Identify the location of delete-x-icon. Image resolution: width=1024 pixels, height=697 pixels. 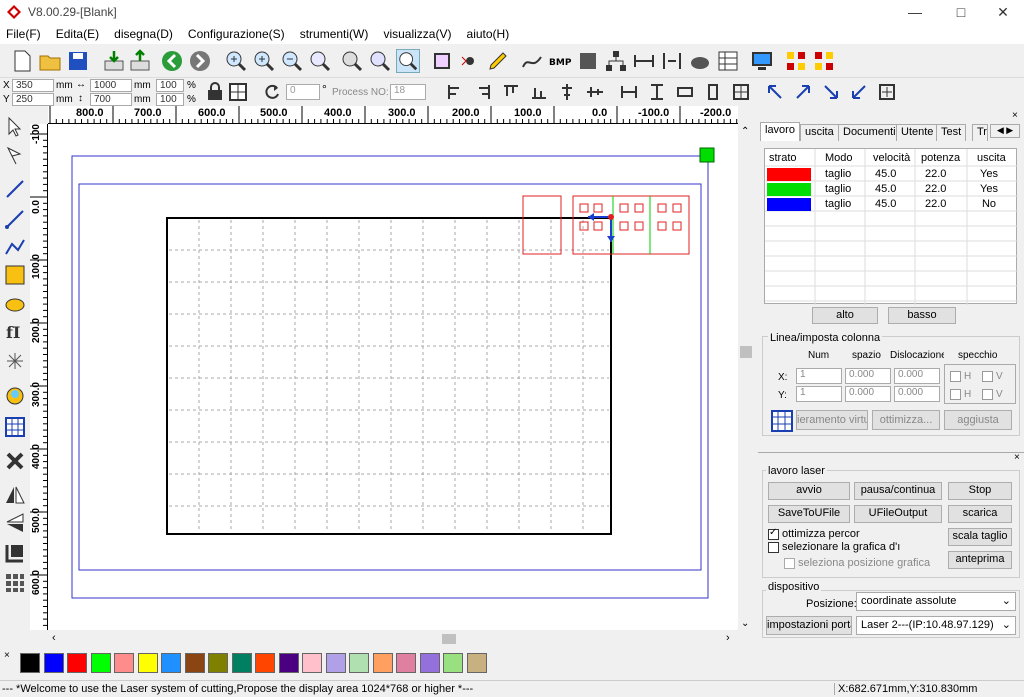
(15, 461).